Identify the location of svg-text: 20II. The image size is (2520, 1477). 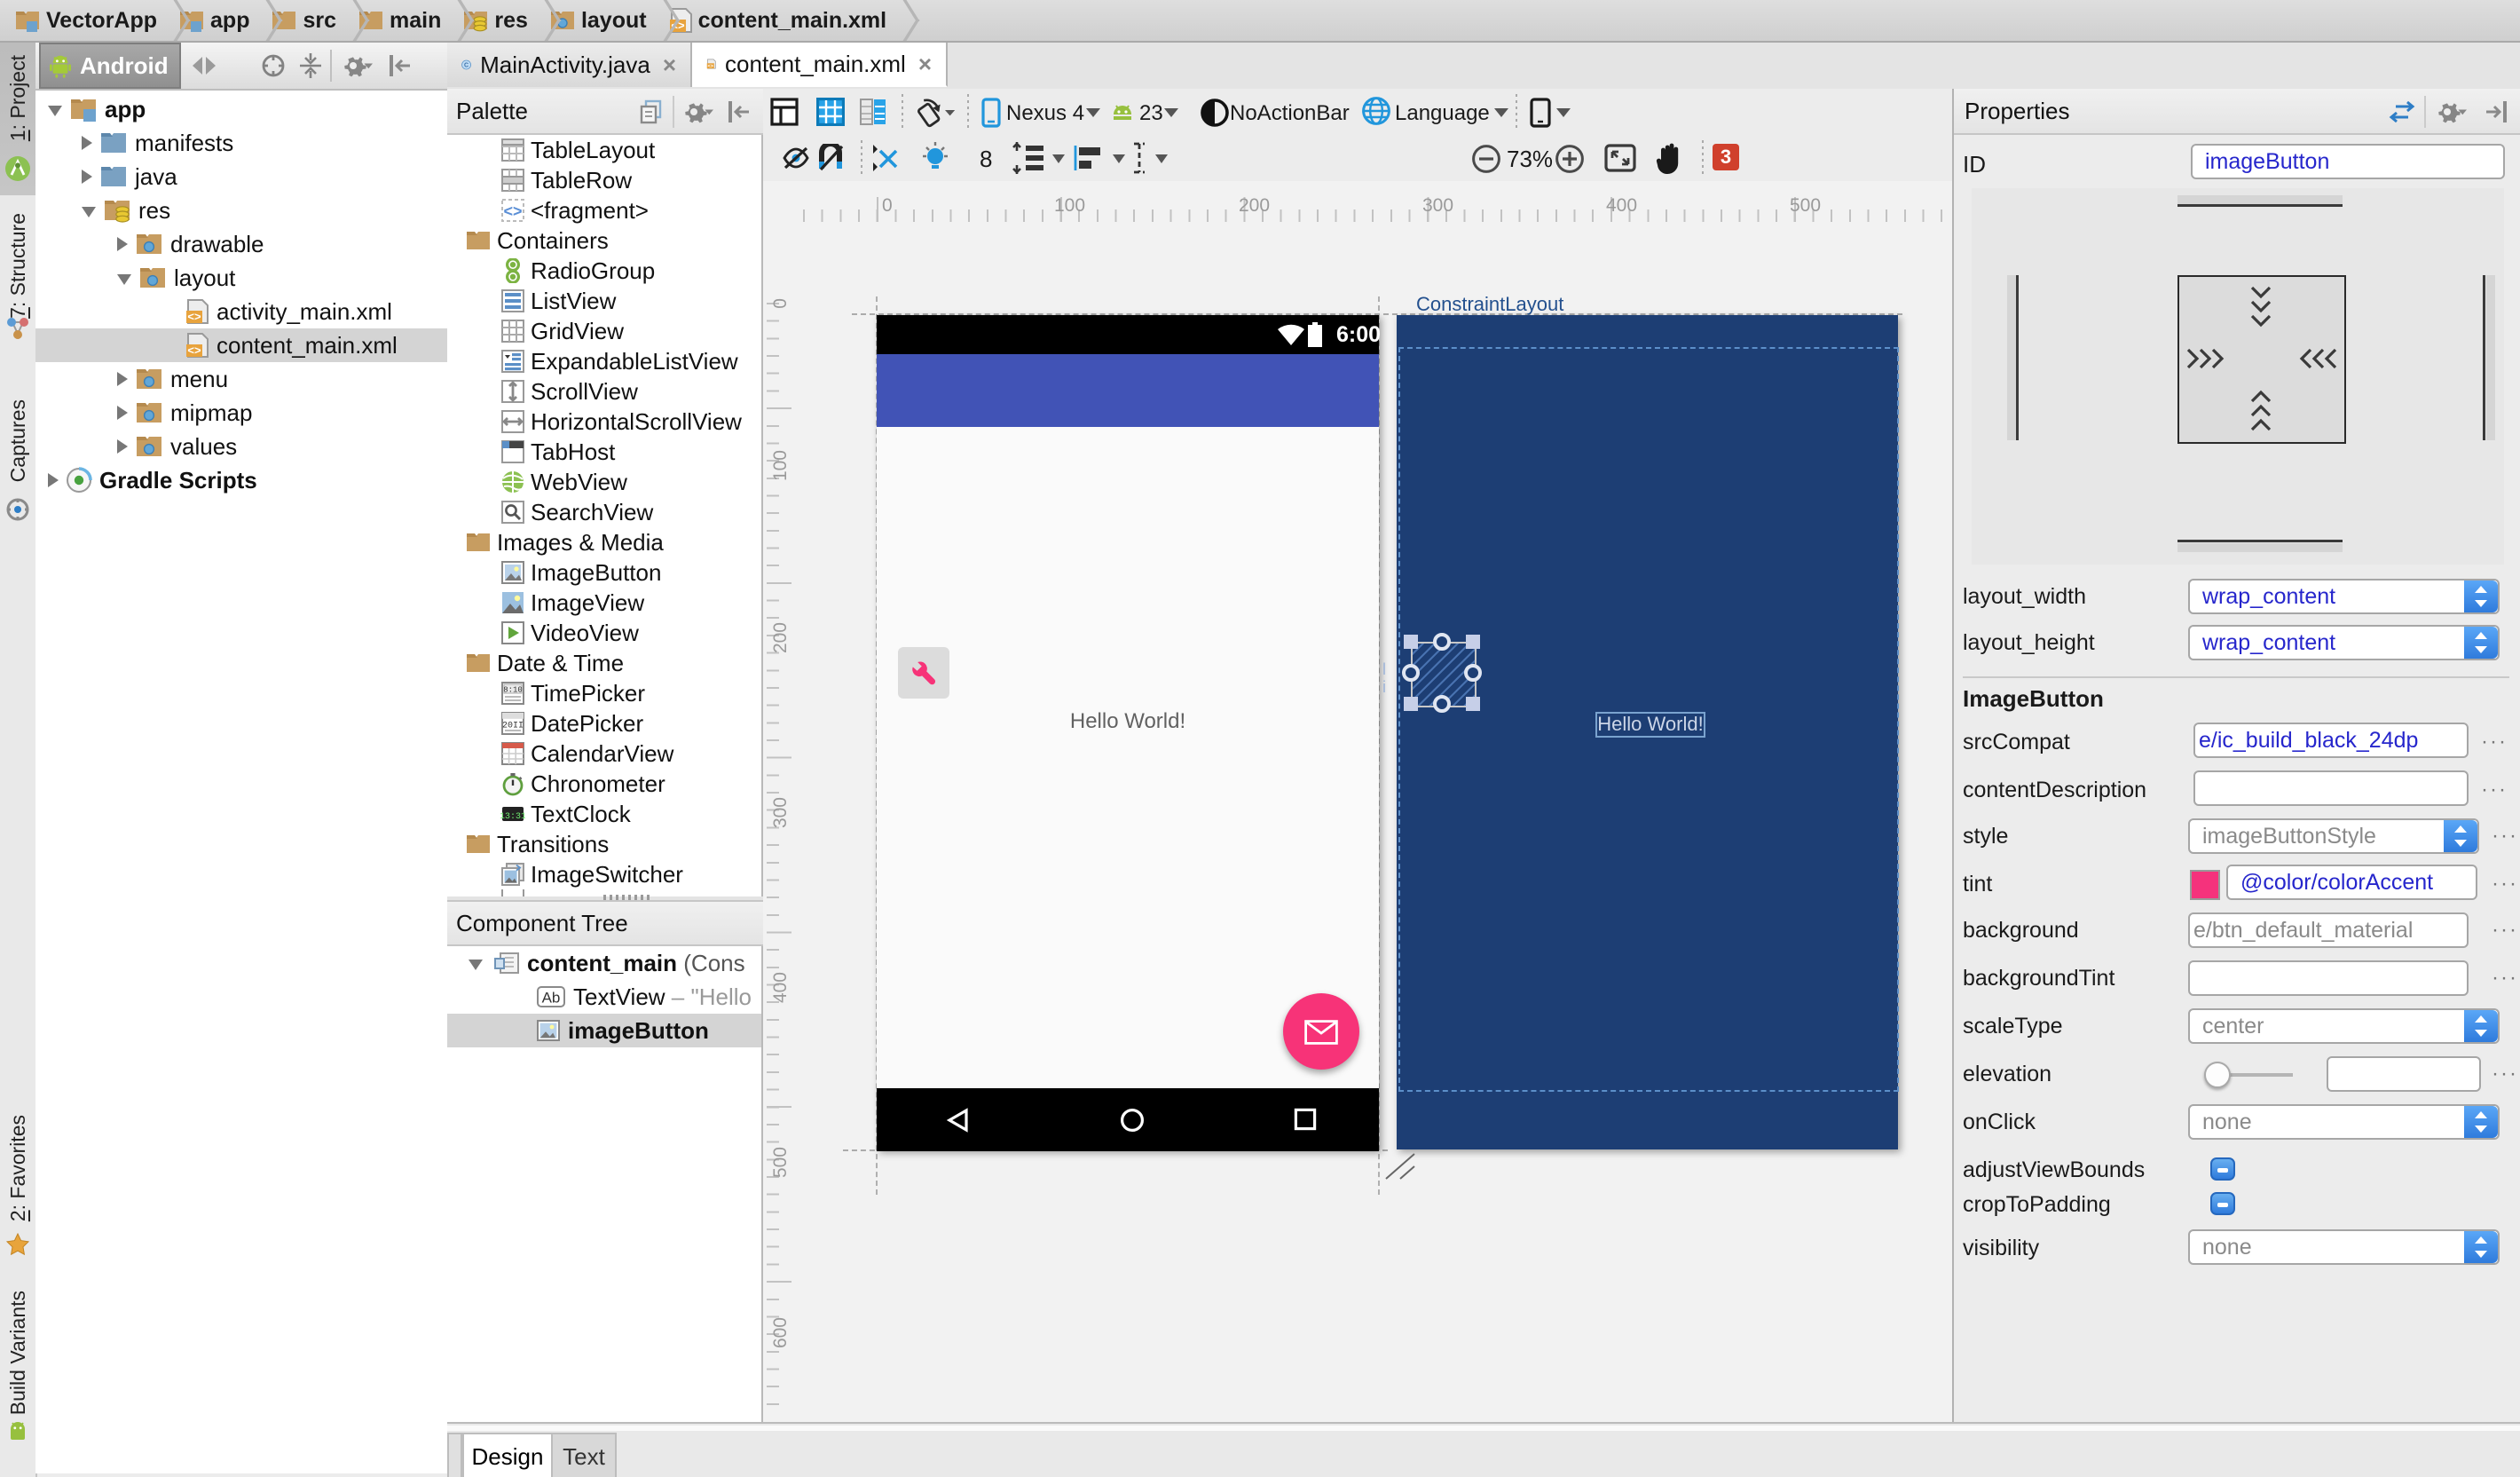
(513, 726).